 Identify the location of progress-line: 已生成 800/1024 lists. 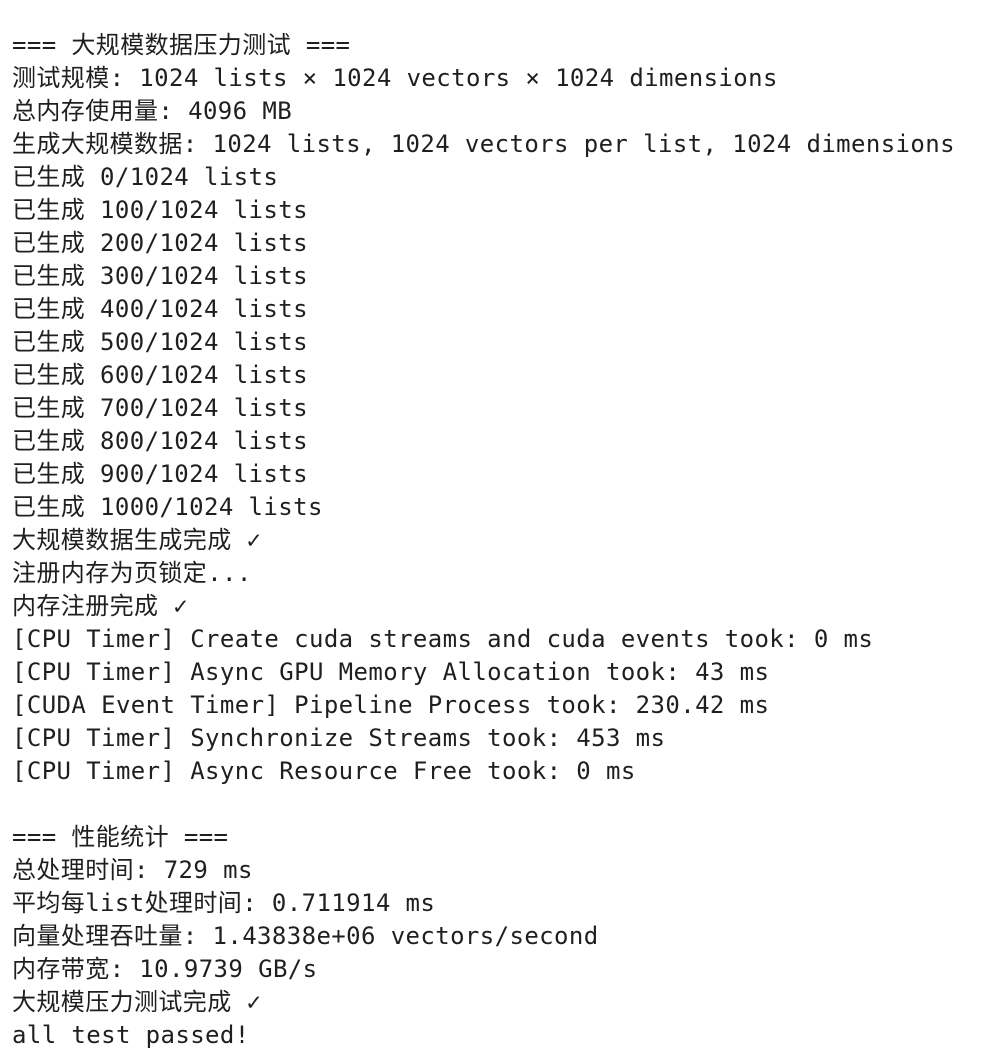
(160, 441).